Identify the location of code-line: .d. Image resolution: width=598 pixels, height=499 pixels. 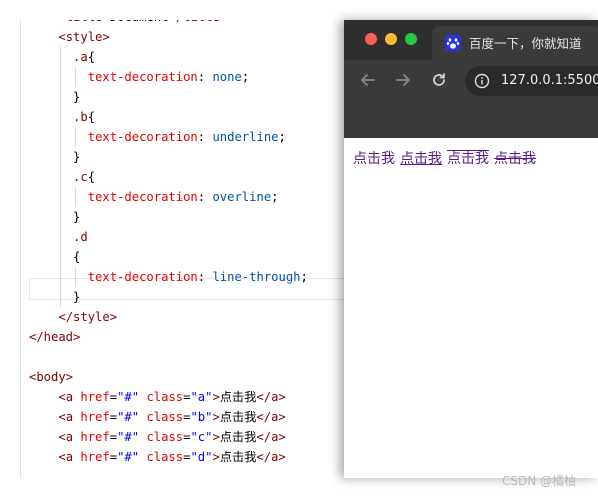
(186, 237).